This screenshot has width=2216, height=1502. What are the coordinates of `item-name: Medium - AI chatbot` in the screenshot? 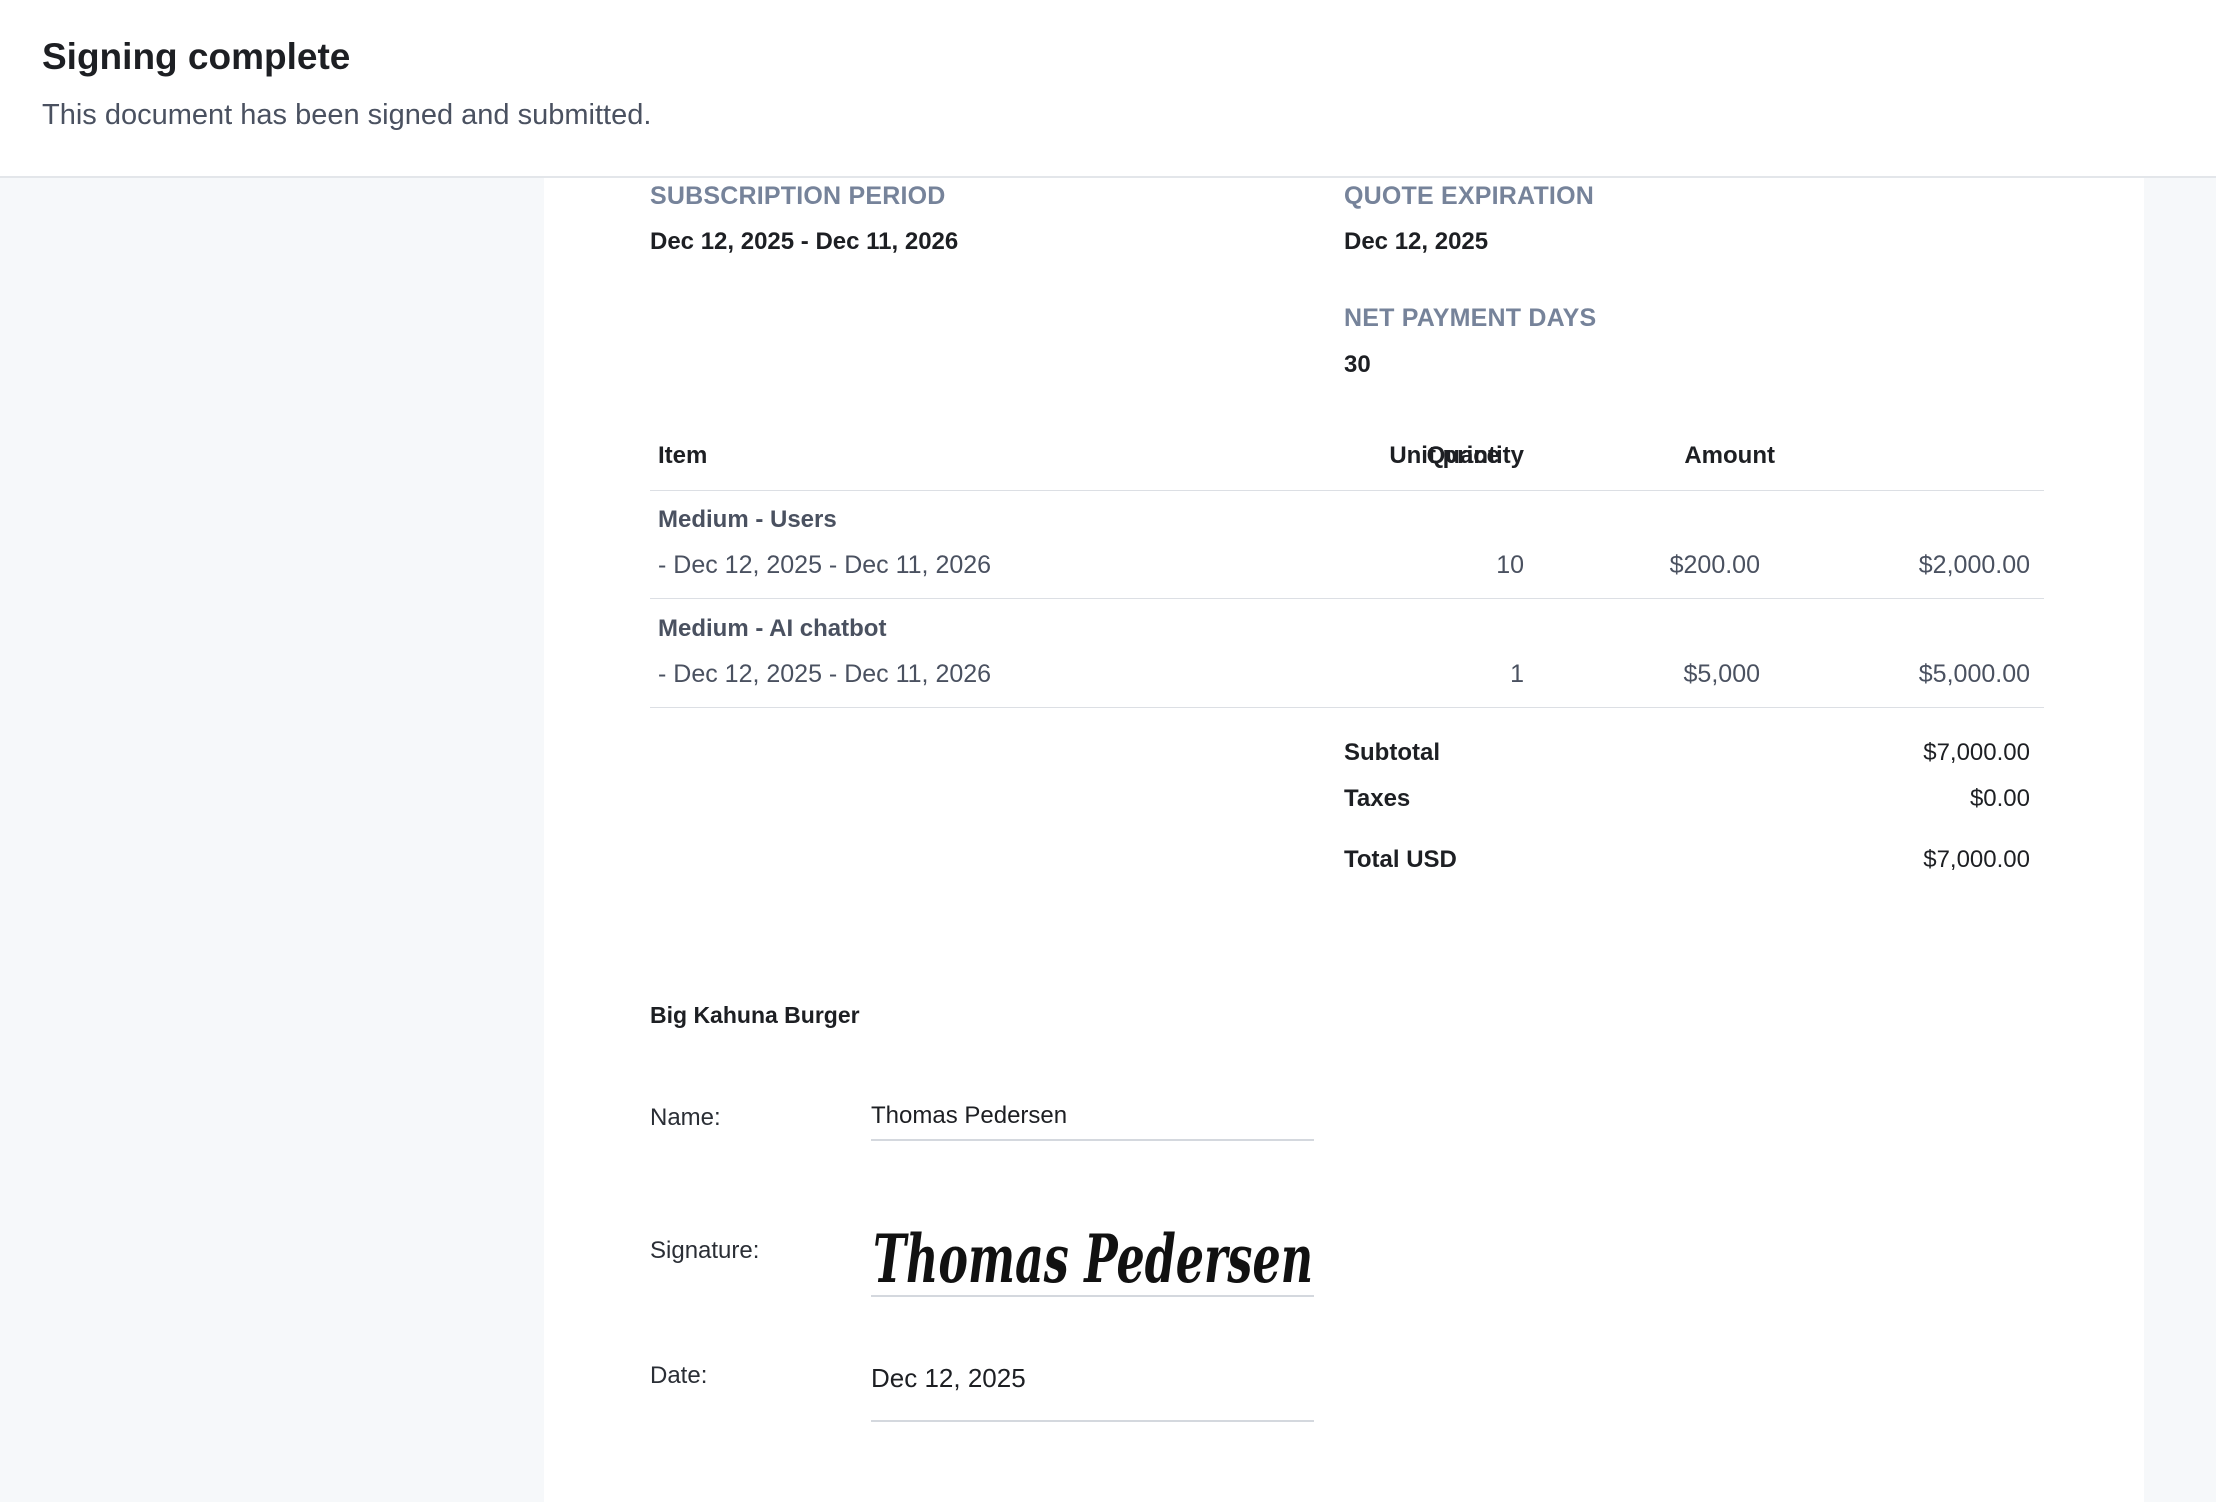 It's located at (772, 628).